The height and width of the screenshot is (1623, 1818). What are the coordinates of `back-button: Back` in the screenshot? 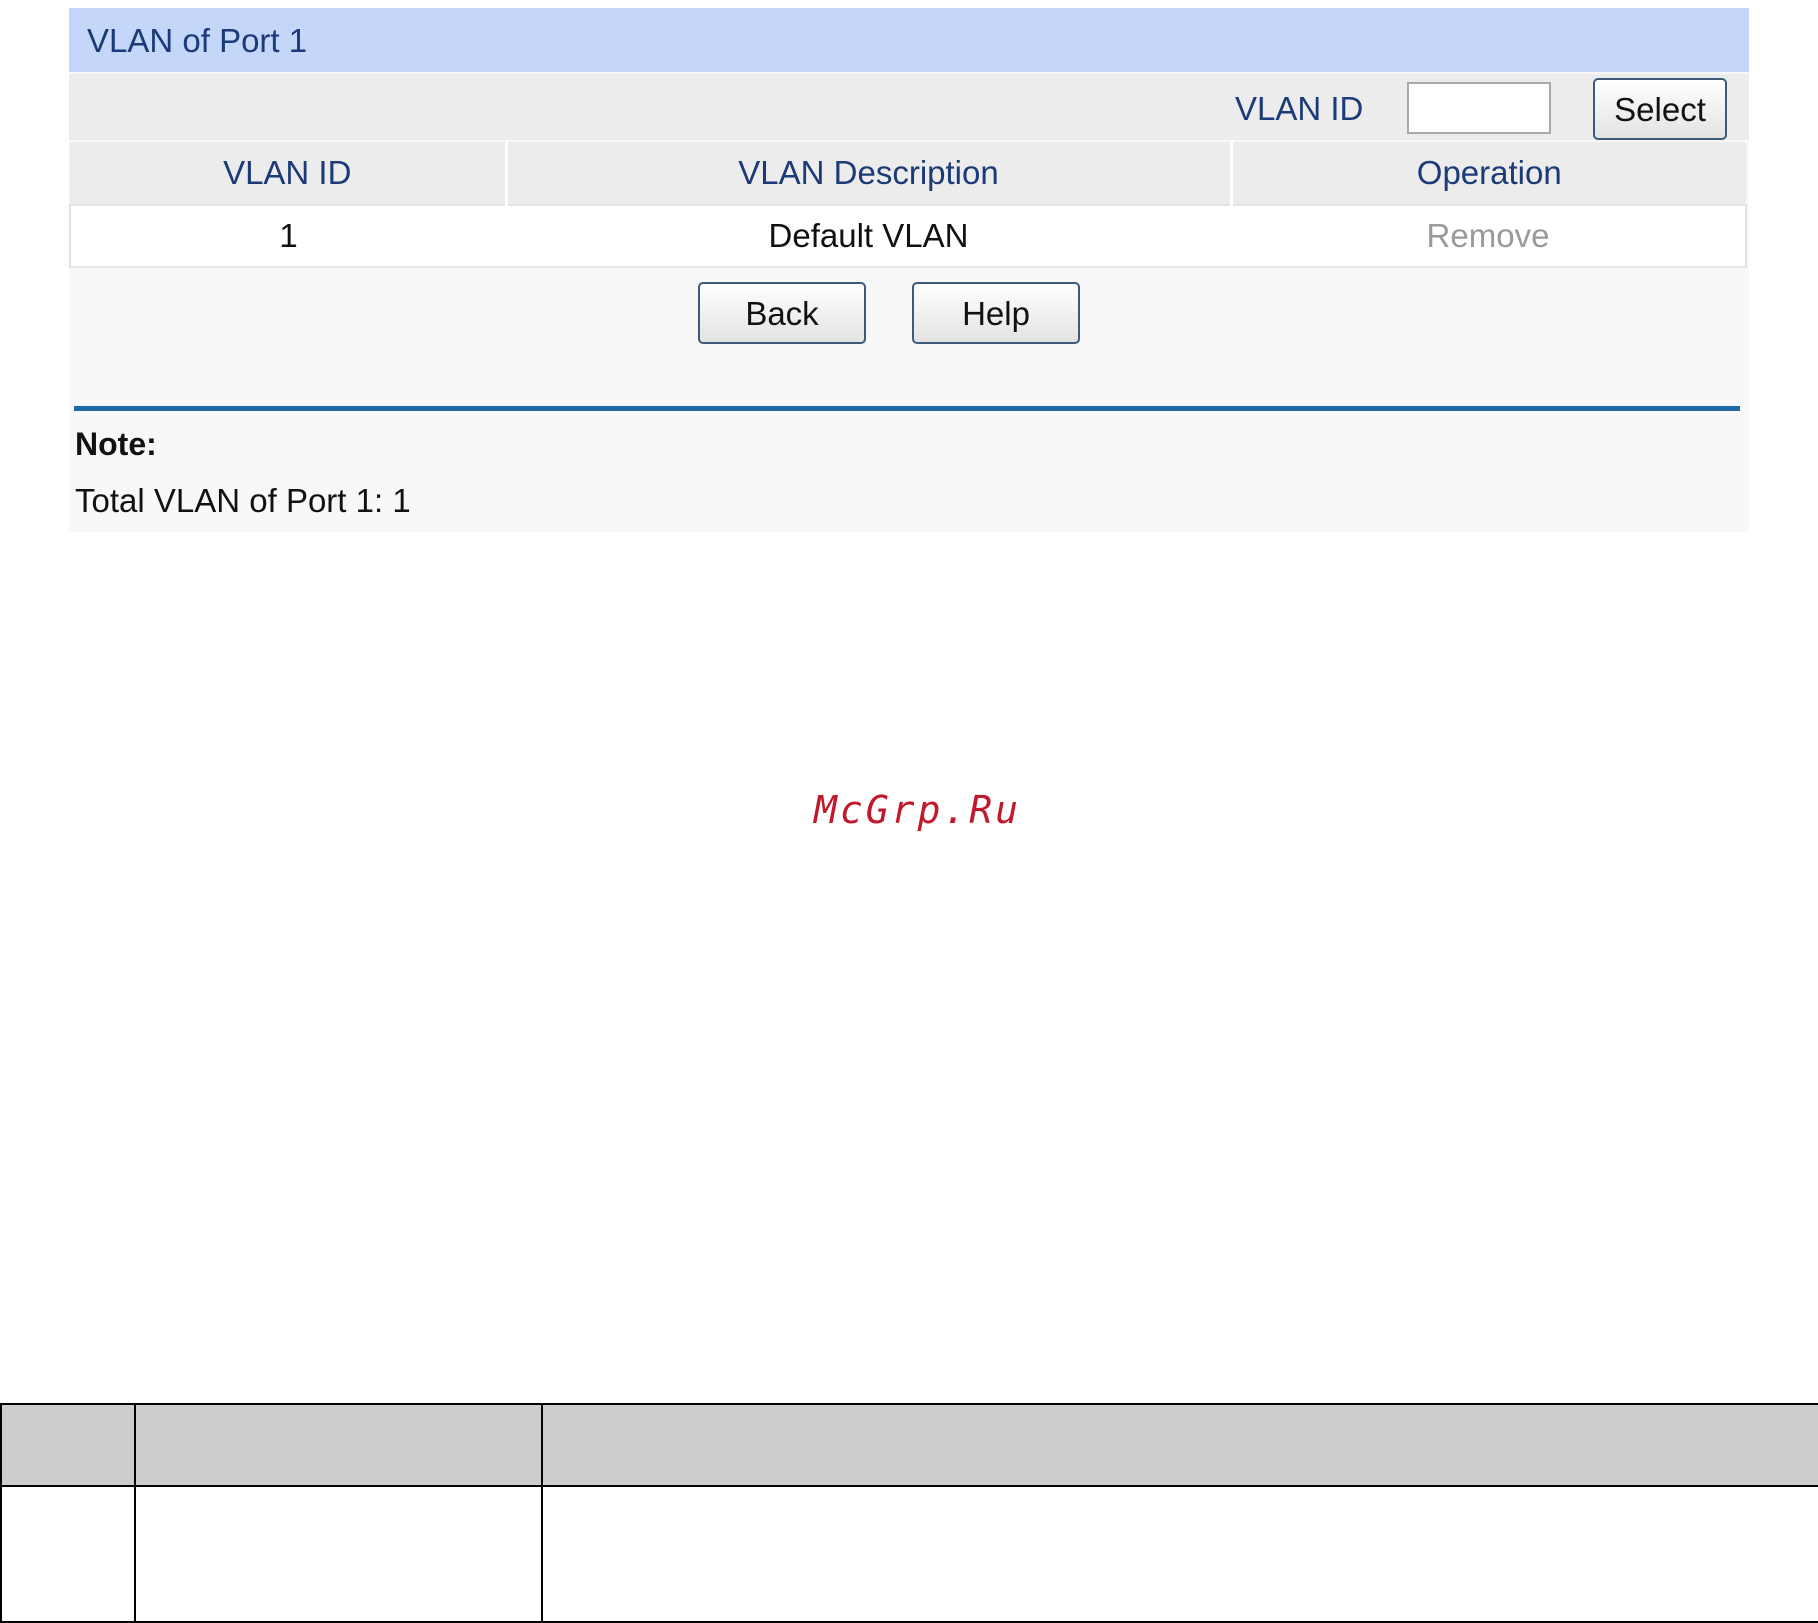 It's located at (782, 313).